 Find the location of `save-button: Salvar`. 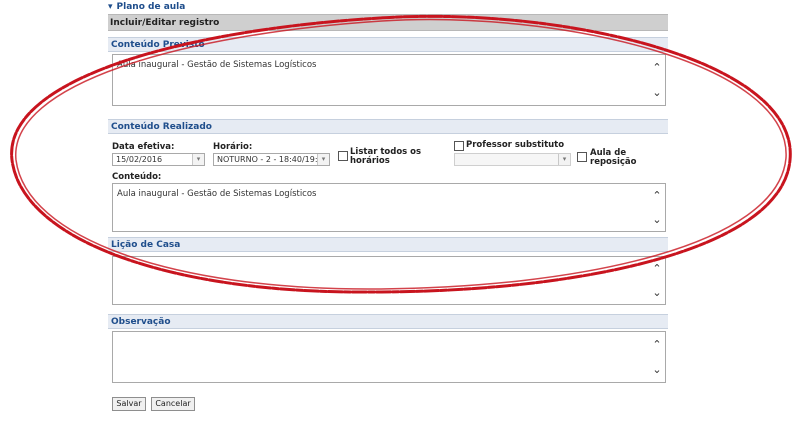

save-button: Salvar is located at coordinates (129, 404).